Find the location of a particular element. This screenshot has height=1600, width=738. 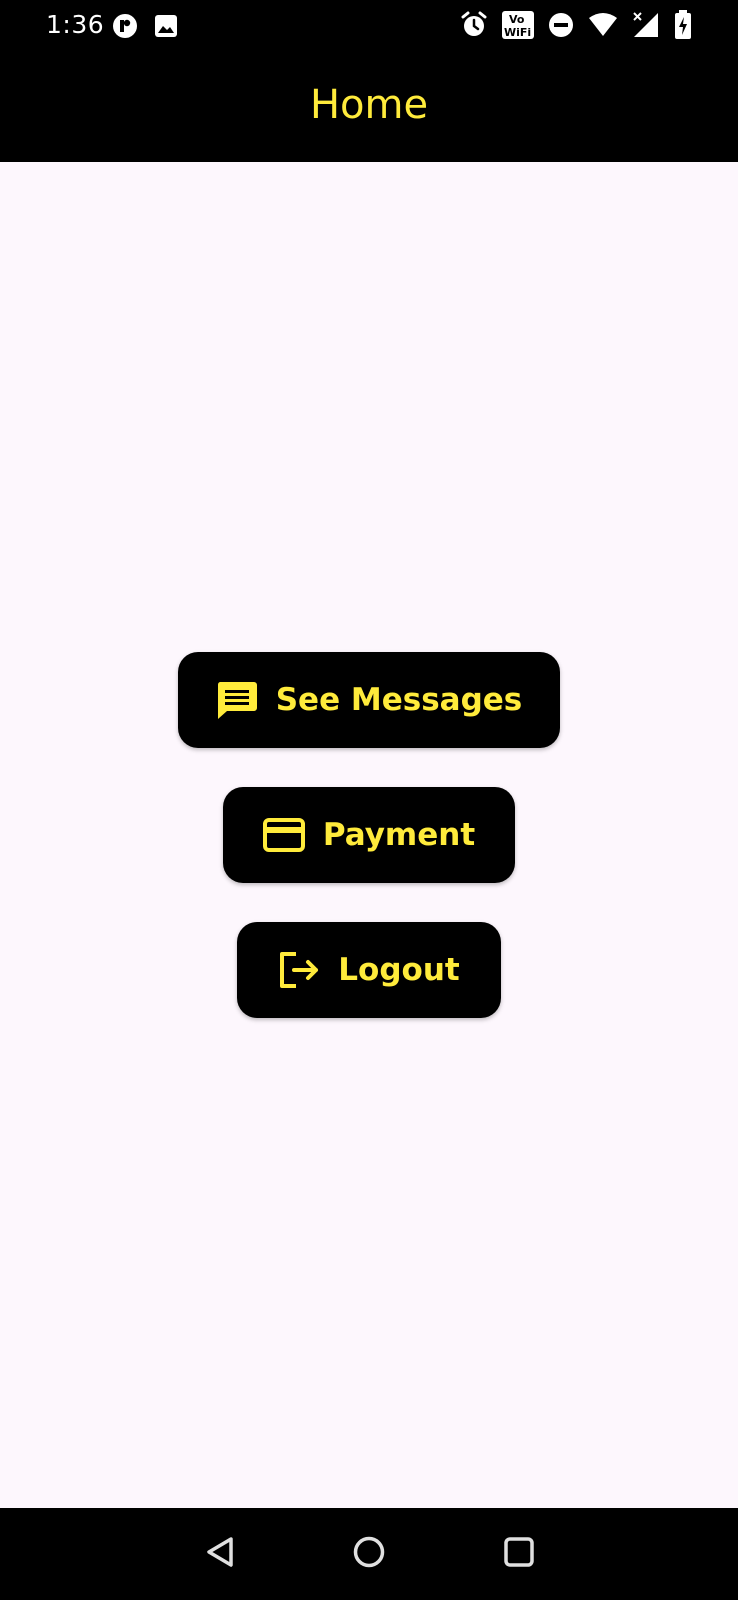

logout-icon is located at coordinates (299, 970).